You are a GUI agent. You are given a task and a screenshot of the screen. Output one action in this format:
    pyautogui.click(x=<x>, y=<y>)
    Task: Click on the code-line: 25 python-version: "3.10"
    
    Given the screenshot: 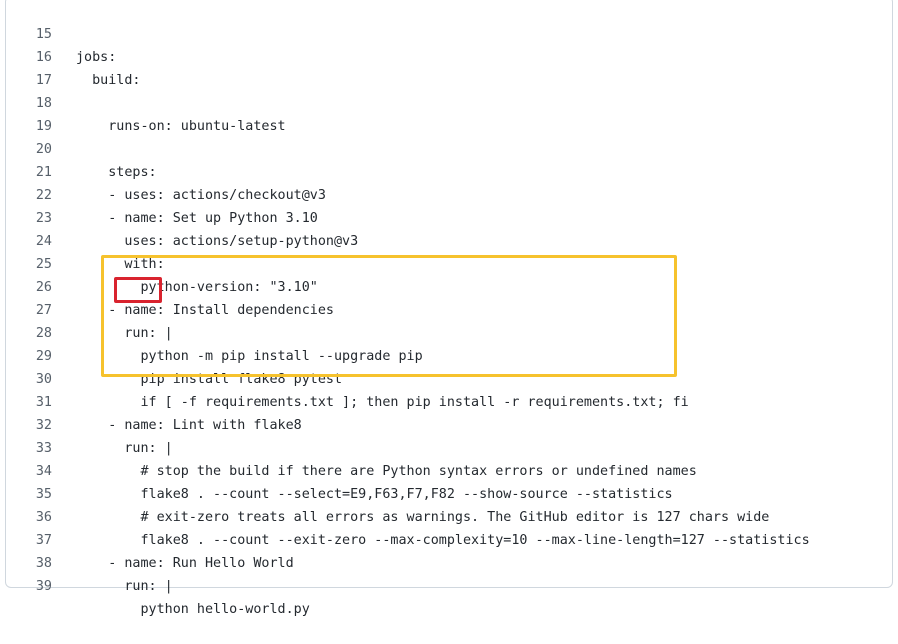 What is the action you would take?
    pyautogui.click(x=449, y=262)
    